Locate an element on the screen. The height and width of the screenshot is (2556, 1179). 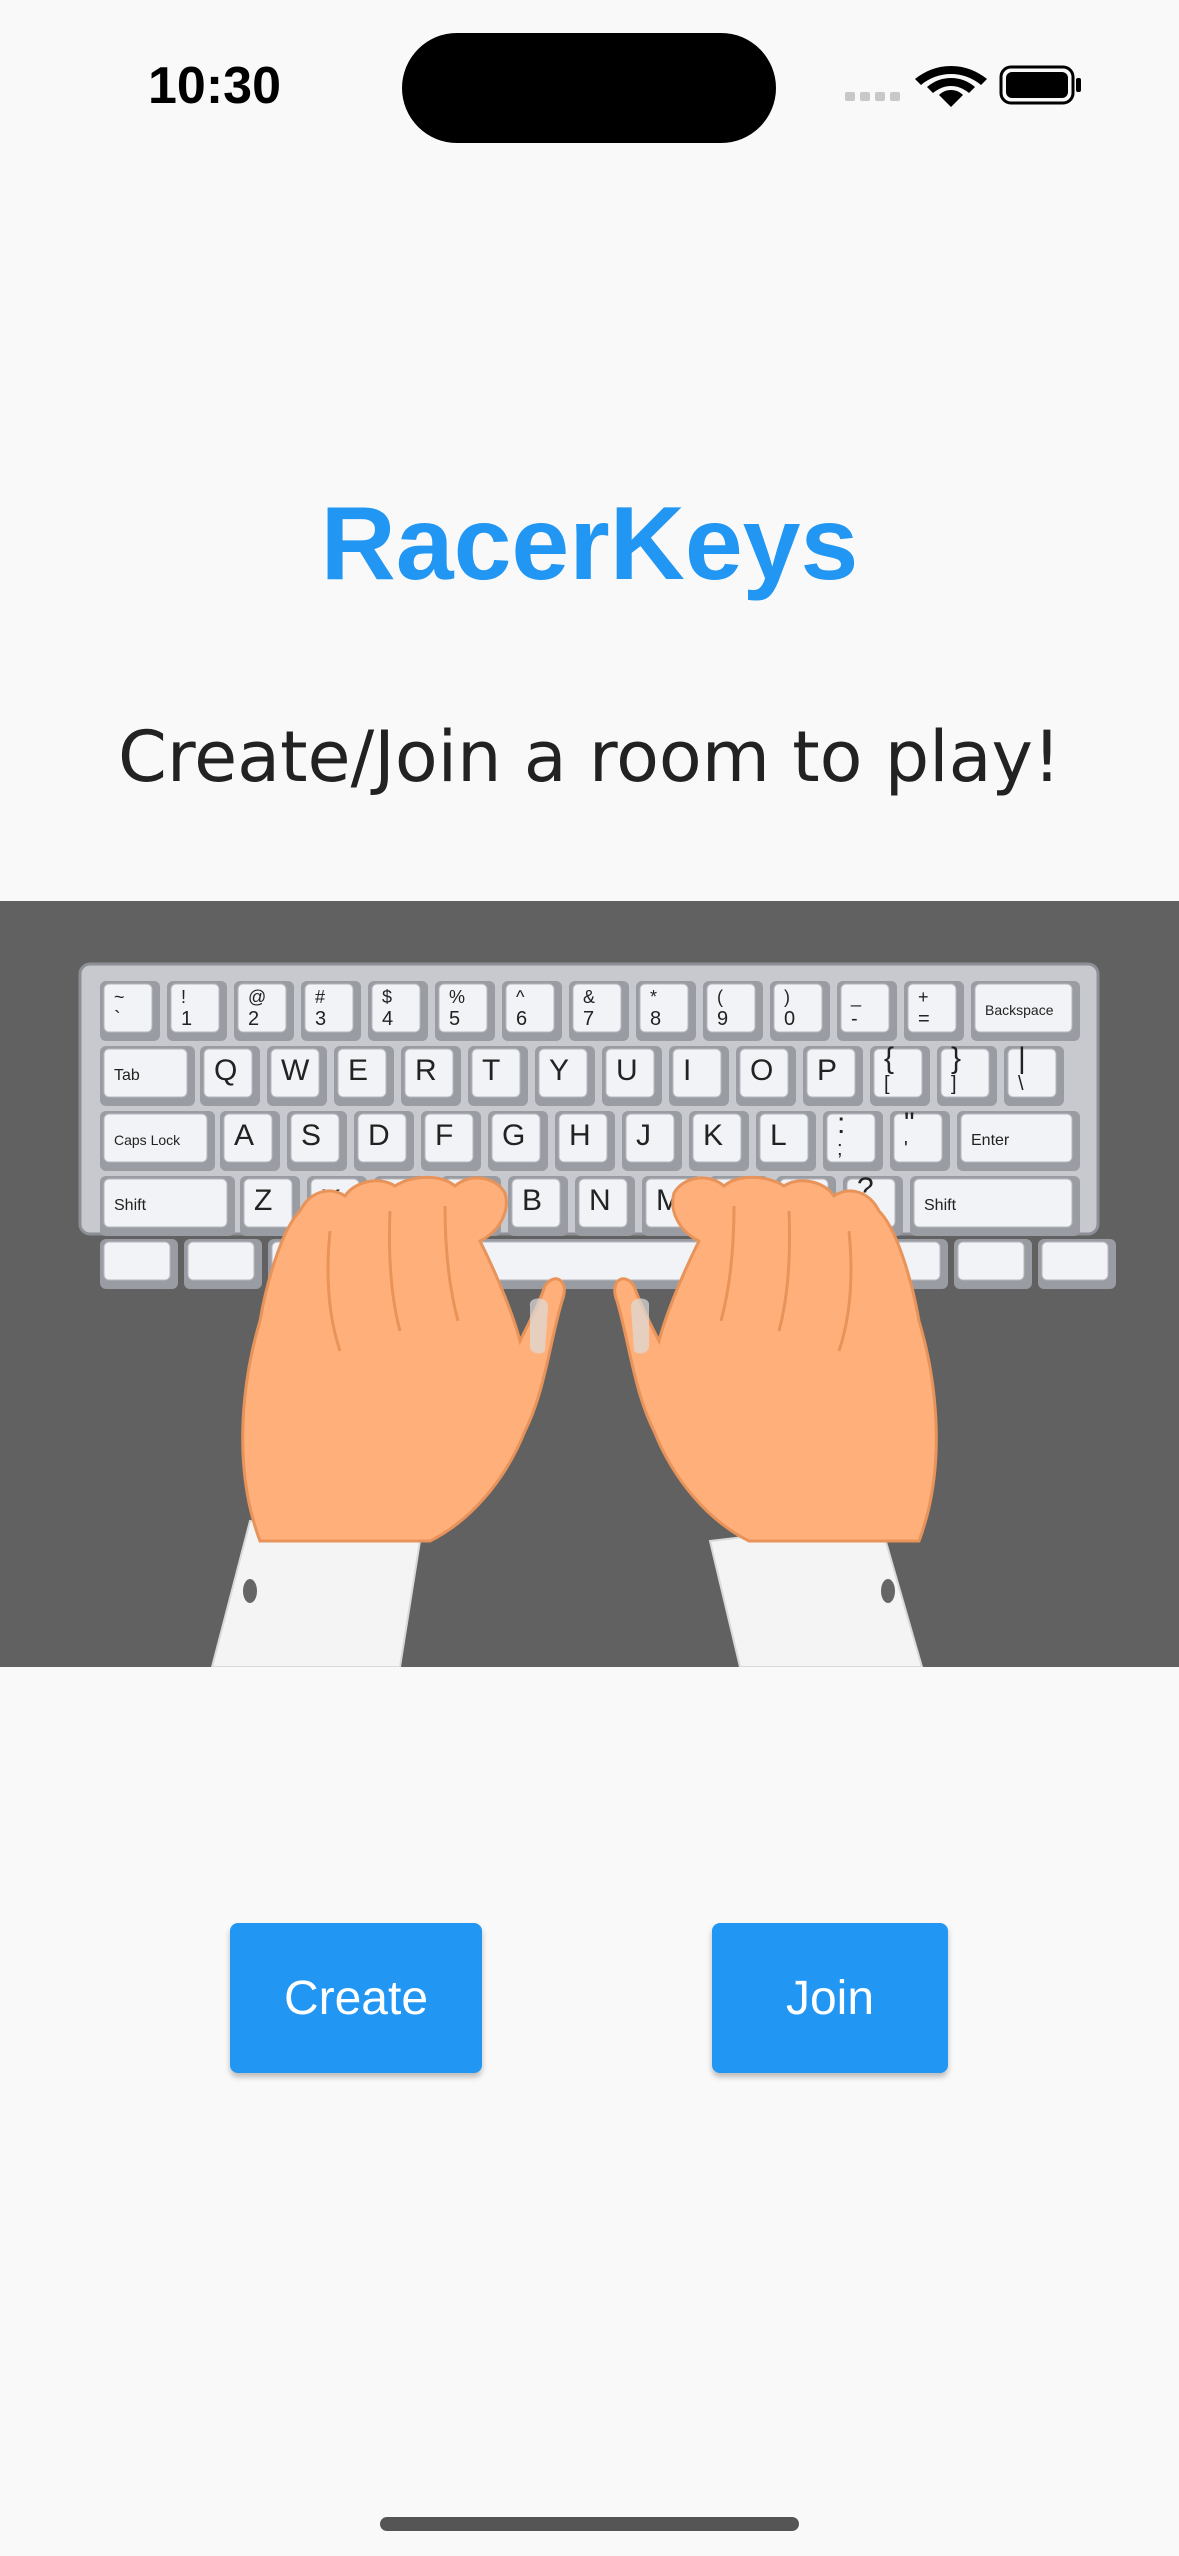
svg-text: K is located at coordinates (713, 1135).